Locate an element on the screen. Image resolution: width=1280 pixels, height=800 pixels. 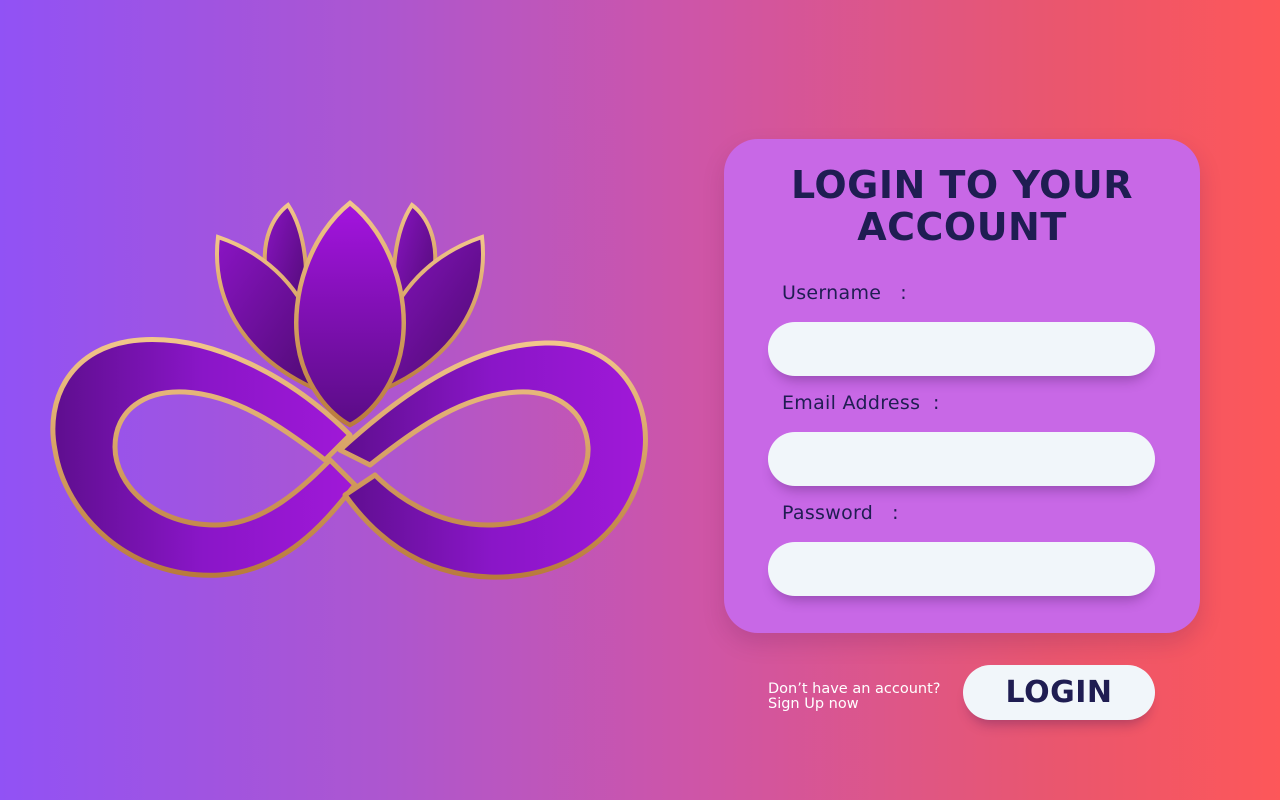
signup-prompt-text: Don’t have an account? is located at coordinates (854, 689).